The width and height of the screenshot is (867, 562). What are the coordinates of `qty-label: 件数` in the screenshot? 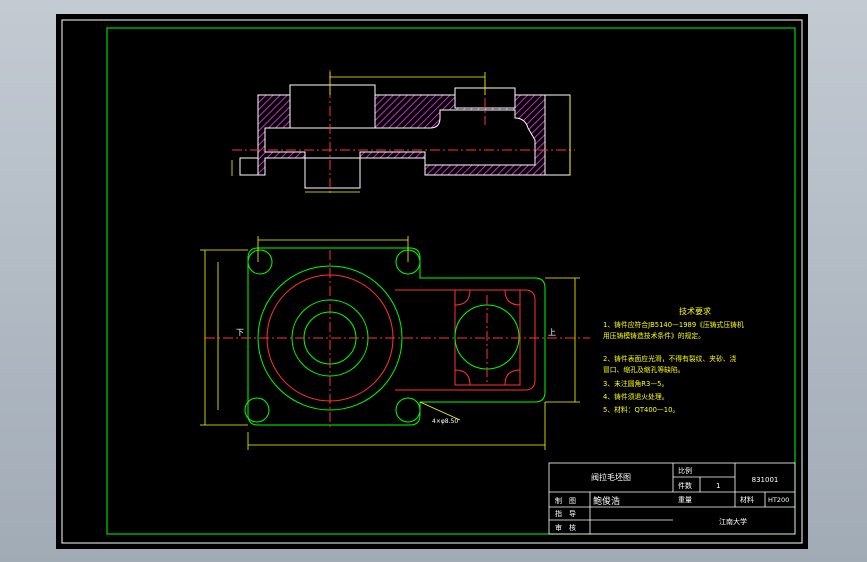 It's located at (685, 485).